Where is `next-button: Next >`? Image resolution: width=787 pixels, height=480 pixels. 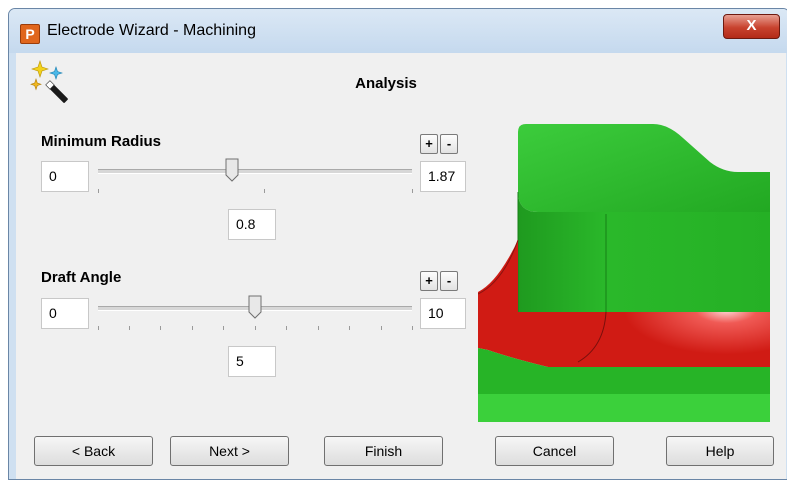 next-button: Next > is located at coordinates (229, 451).